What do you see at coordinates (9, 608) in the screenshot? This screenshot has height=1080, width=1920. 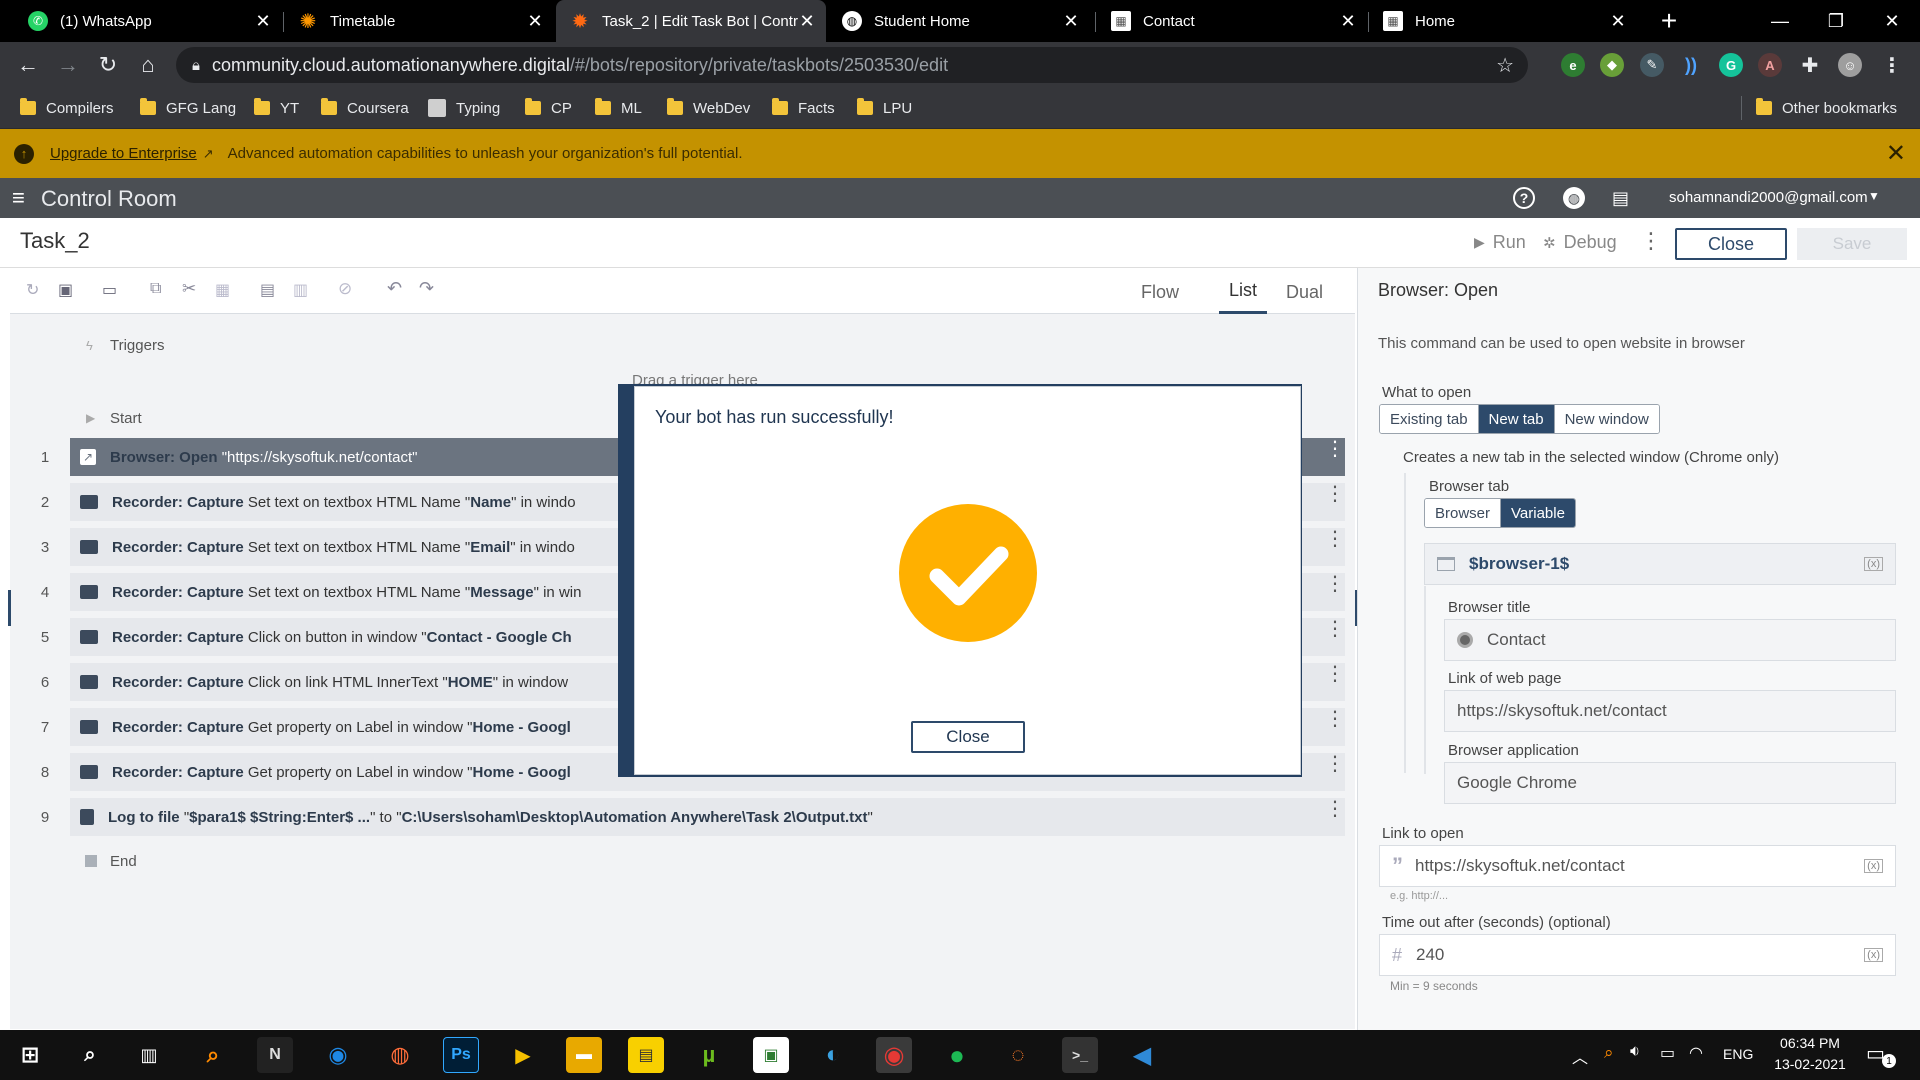 I see `splitter-handle` at bounding box center [9, 608].